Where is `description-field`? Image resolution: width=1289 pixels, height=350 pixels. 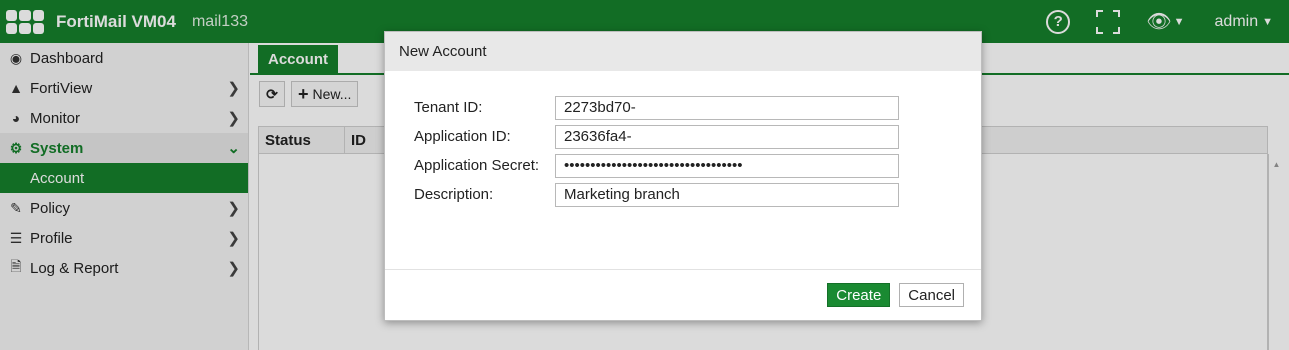 description-field is located at coordinates (727, 194).